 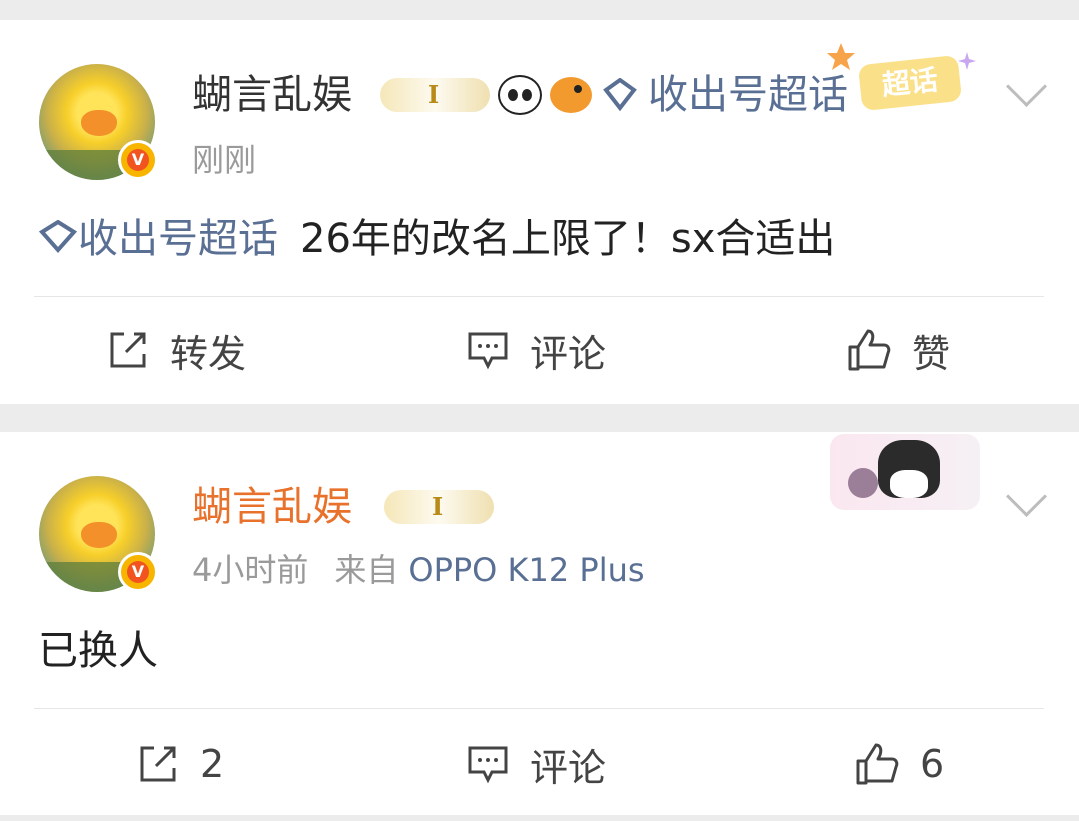 What do you see at coordinates (520, 95) in the screenshot?
I see `panda-icon` at bounding box center [520, 95].